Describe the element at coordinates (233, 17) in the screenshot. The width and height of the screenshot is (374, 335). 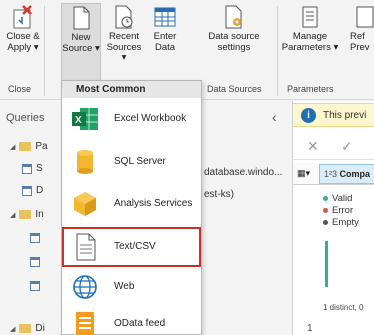
I see `settings-file-icon` at that location.